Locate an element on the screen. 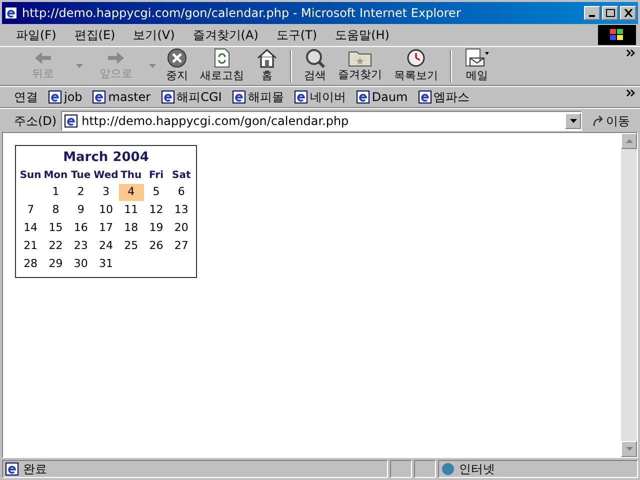 This screenshot has height=480, width=640. folder-icon is located at coordinates (360, 57).